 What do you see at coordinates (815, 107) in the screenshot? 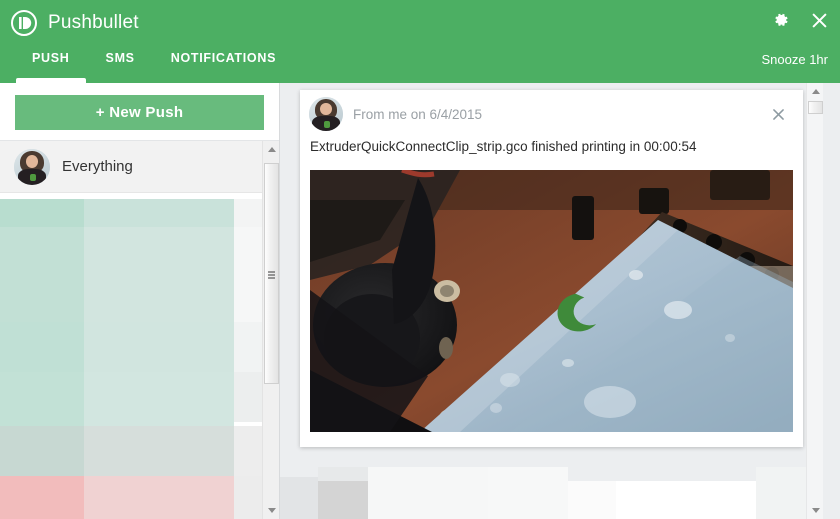
I see `main-scrollbar-thumb` at bounding box center [815, 107].